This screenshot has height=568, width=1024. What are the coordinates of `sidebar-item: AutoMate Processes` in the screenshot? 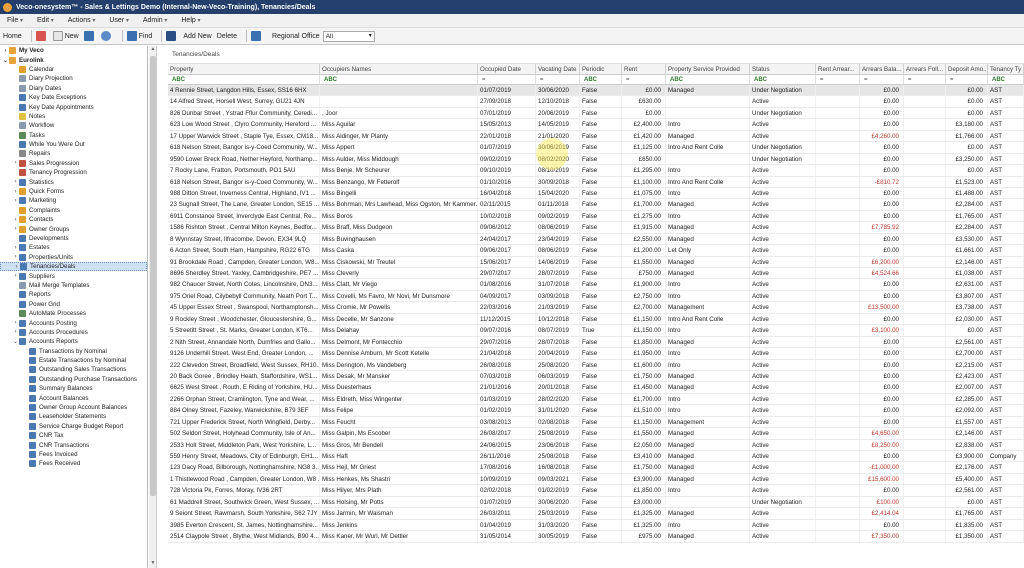 It's located at (73, 313).